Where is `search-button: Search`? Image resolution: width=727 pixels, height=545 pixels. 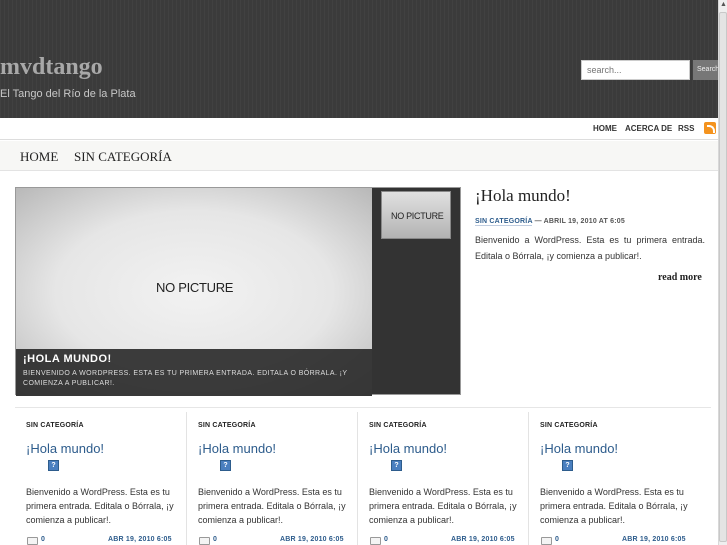
search-button: Search is located at coordinates (705, 70).